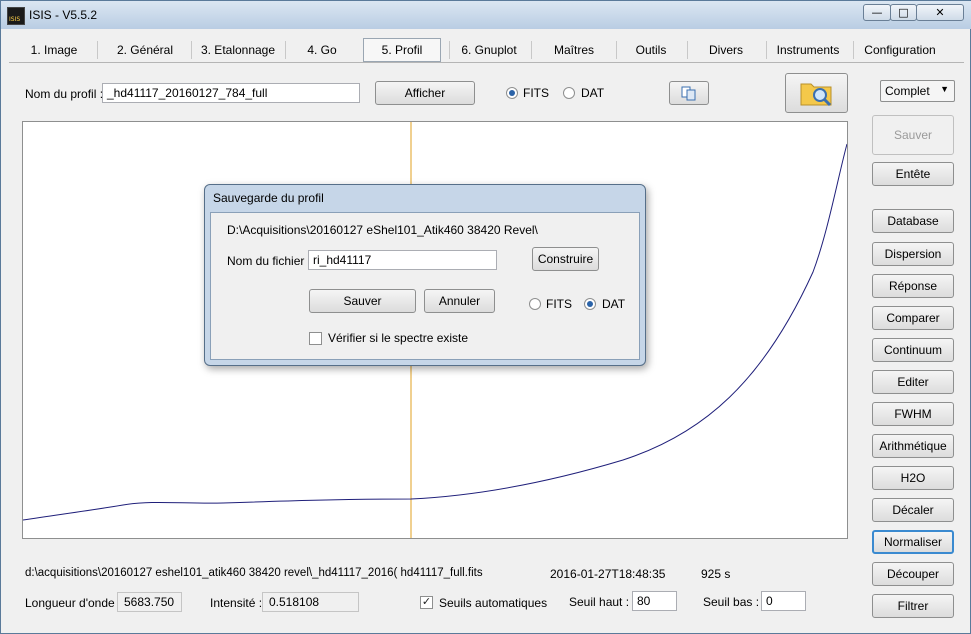 The height and width of the screenshot is (634, 971). Describe the element at coordinates (322, 50) in the screenshot. I see `tab-go: 4. Go` at that location.